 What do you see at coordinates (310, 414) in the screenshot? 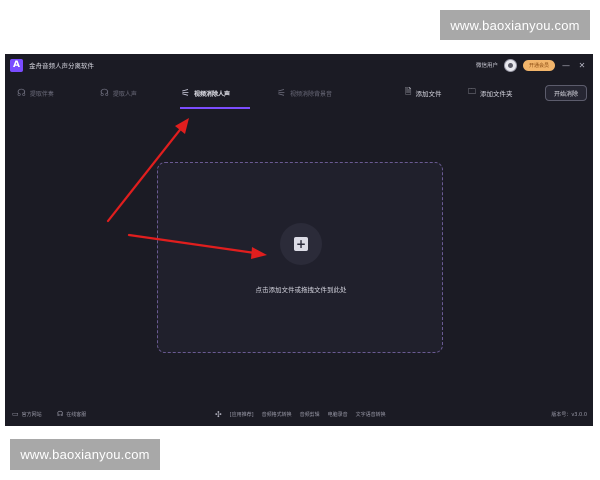
I see `footer-link-audio-edit: 音频剪辑` at bounding box center [310, 414].